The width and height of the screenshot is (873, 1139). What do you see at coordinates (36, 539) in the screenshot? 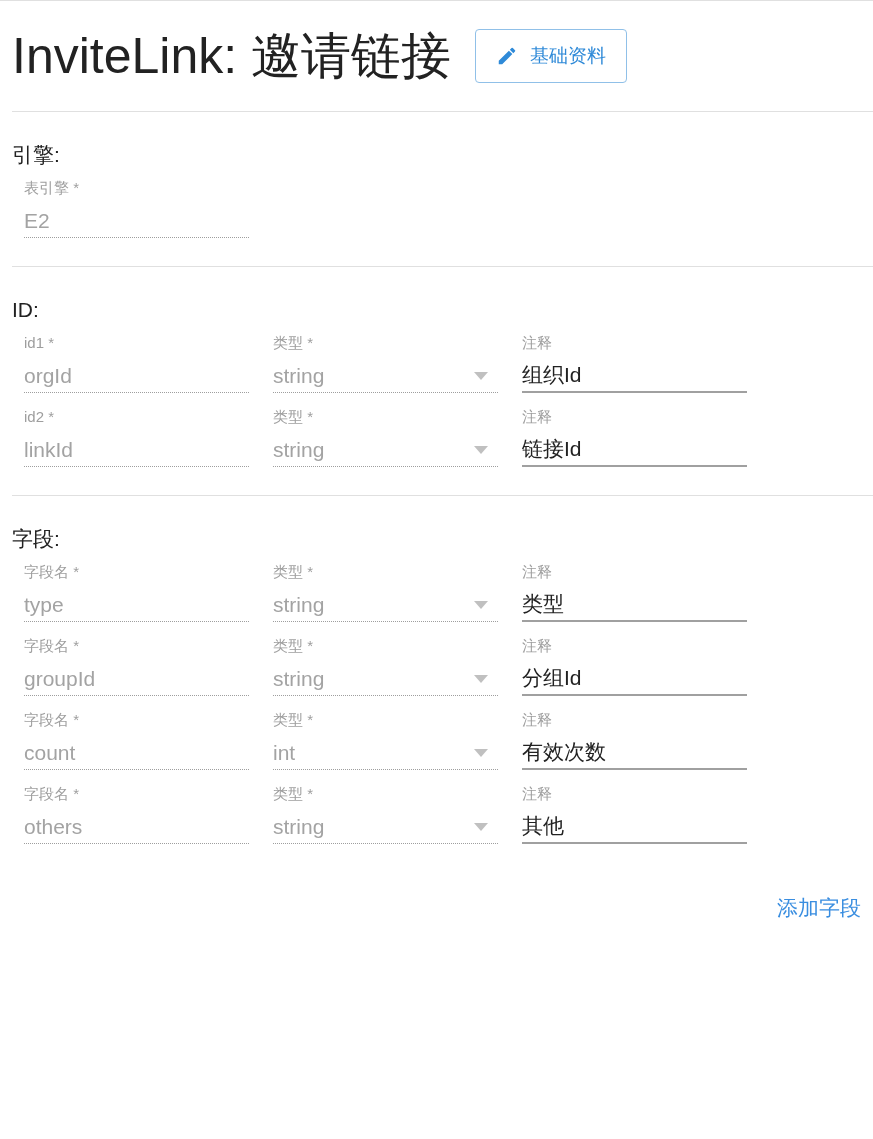
I see `section-heading: 字段:` at bounding box center [36, 539].